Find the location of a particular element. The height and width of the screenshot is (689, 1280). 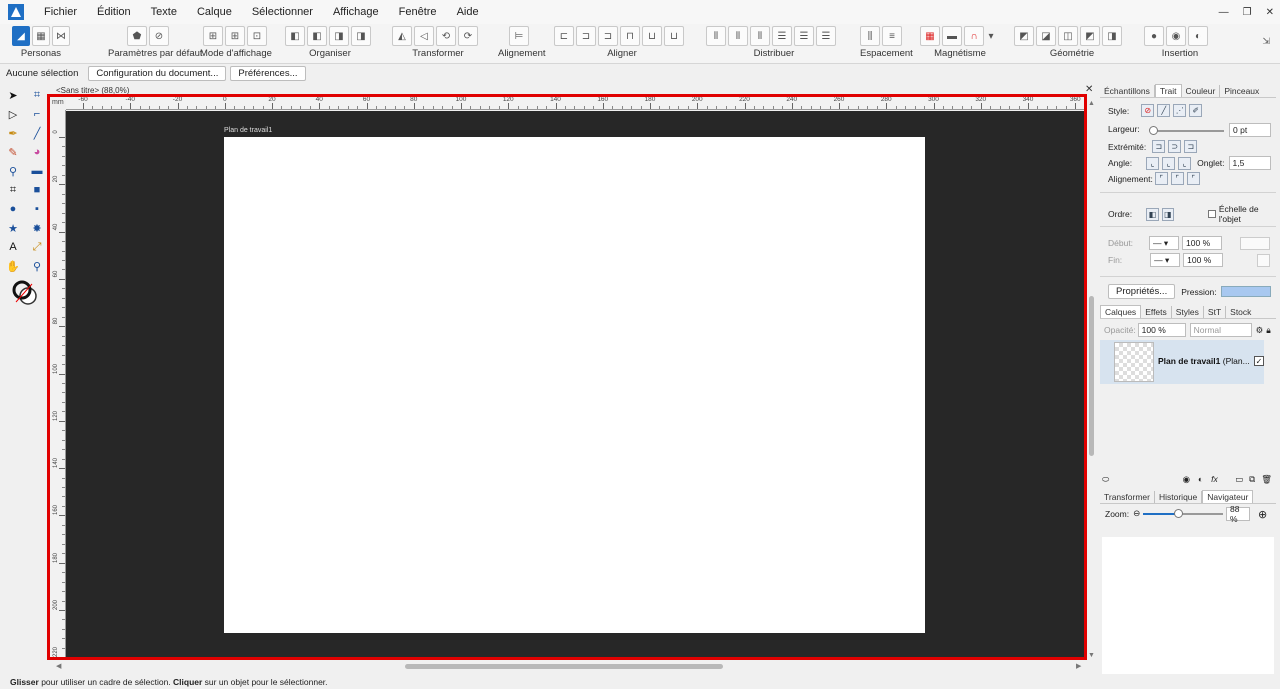

document-tab: <Sans titre> (88,0%) is located at coordinates (92, 90).